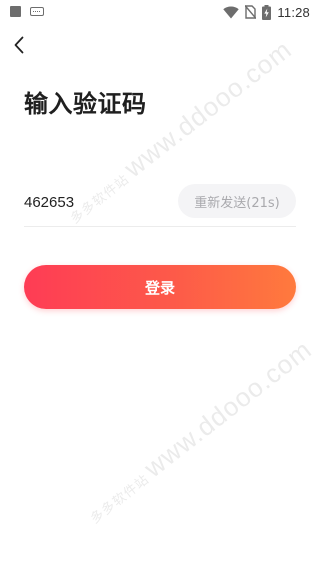 This screenshot has height=568, width=320. Describe the element at coordinates (293, 12) in the screenshot. I see `status-time: 11:28` at that location.